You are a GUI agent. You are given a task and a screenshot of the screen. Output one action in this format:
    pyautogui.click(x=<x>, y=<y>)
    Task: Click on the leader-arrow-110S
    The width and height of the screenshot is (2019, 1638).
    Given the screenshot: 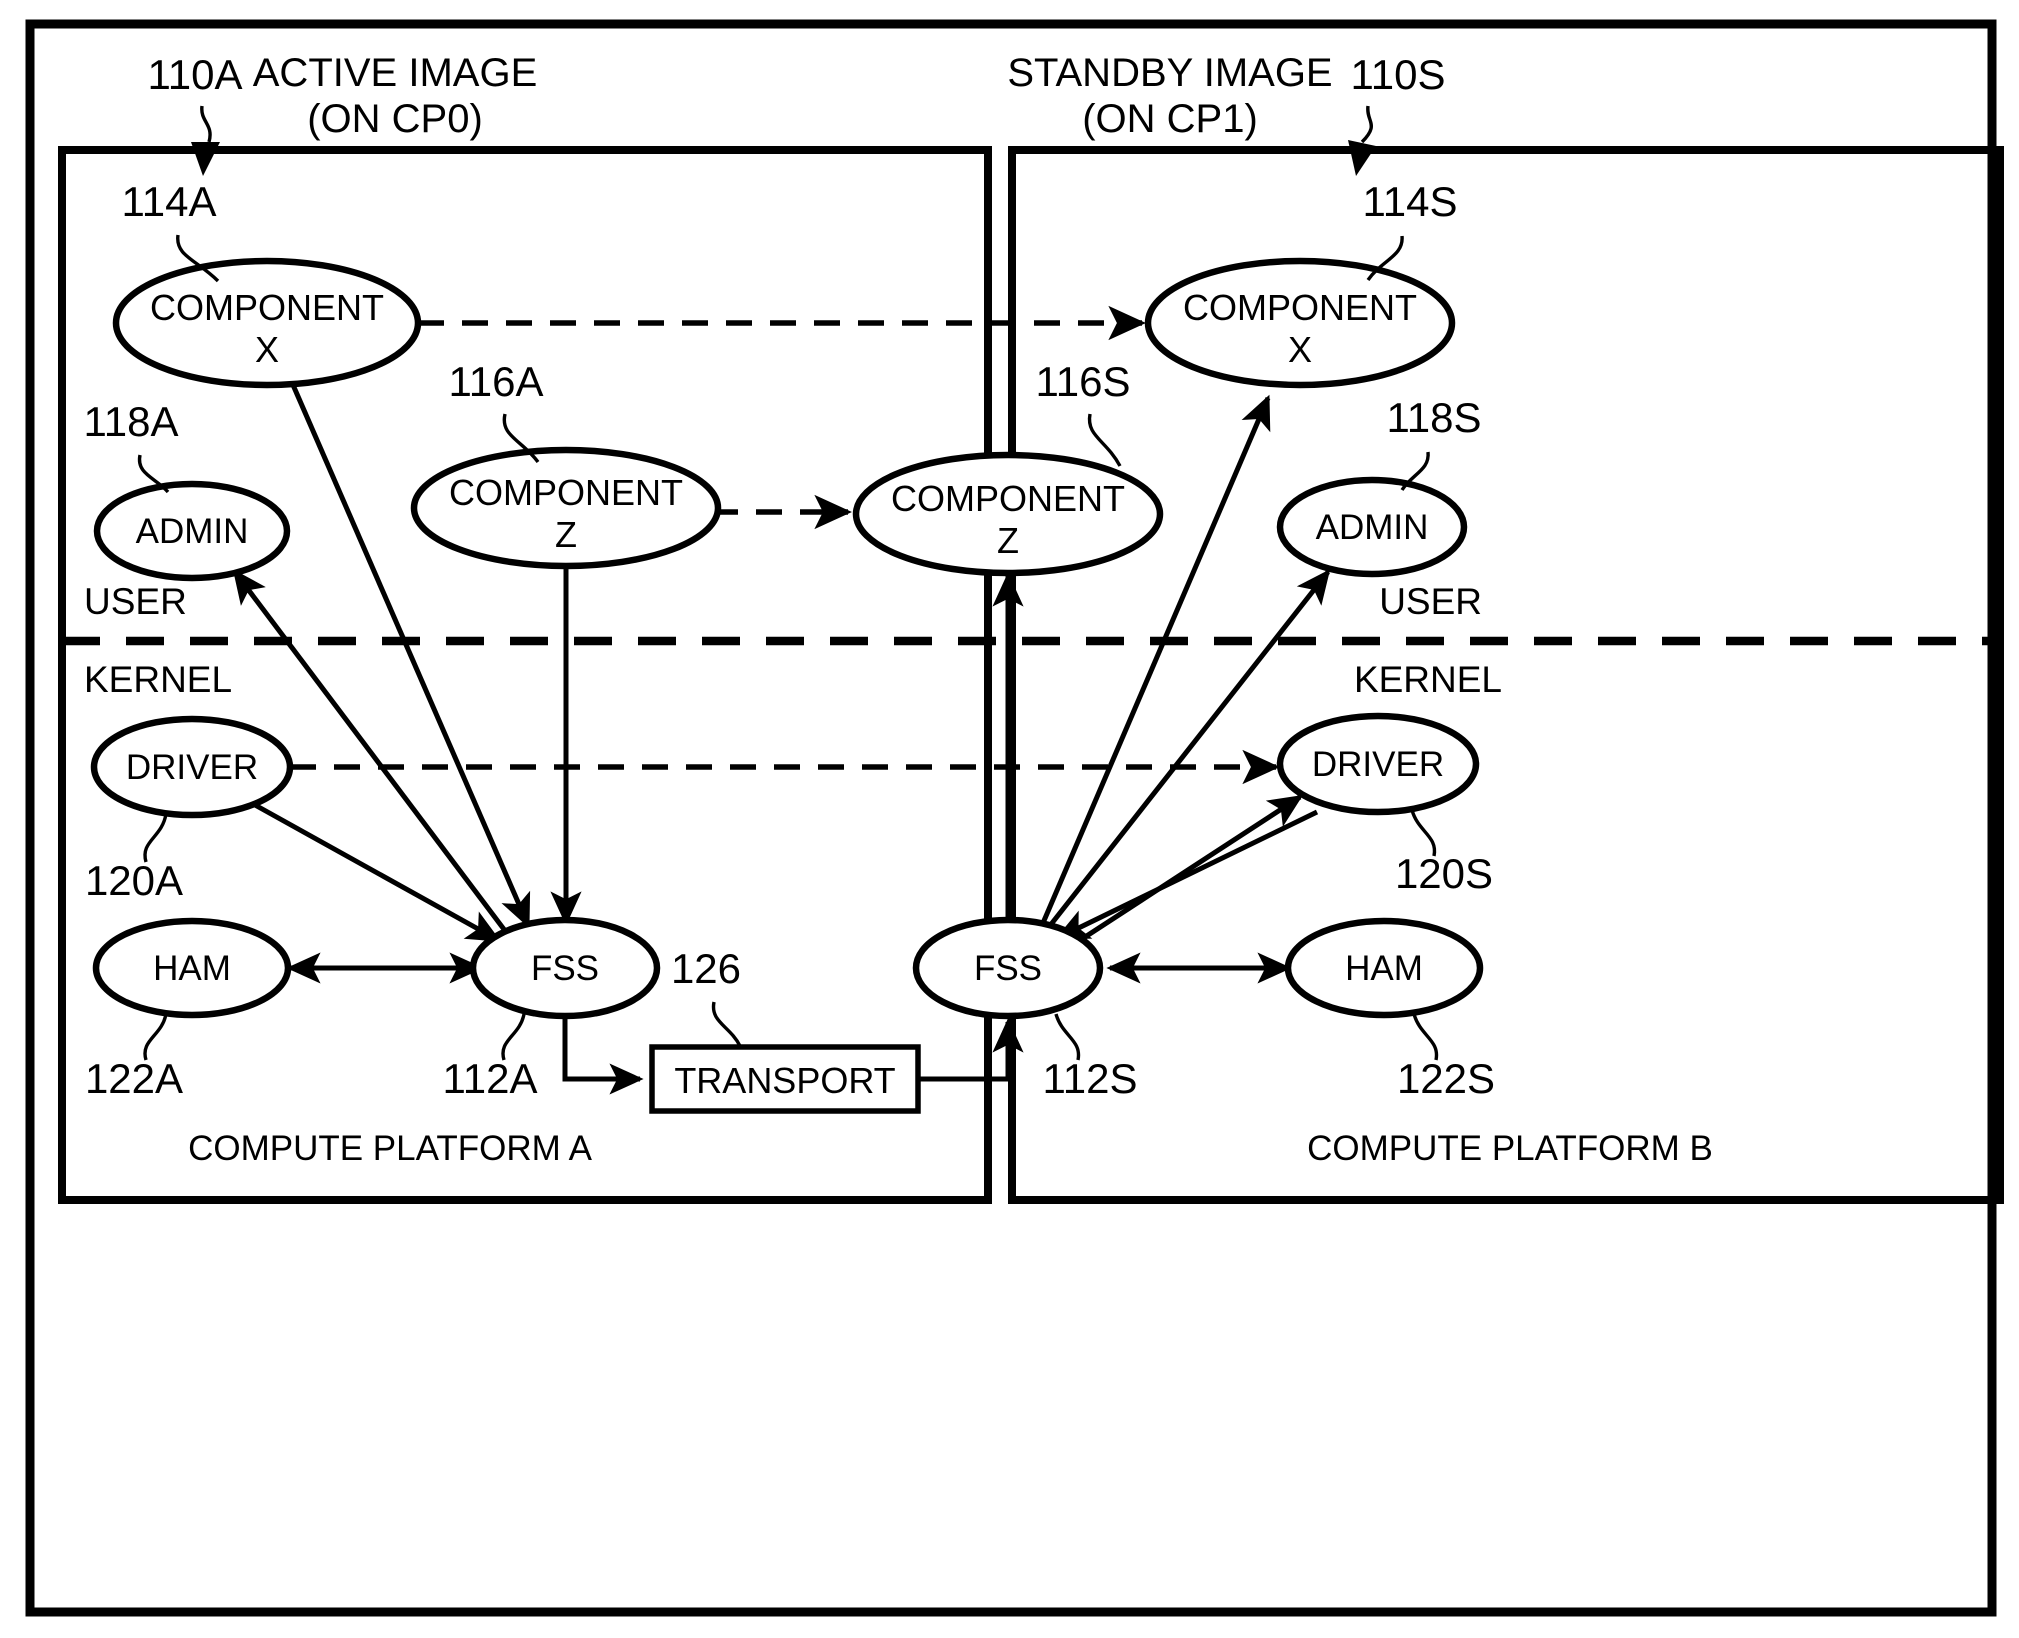 What is the action you would take?
    pyautogui.click(x=1362, y=158)
    